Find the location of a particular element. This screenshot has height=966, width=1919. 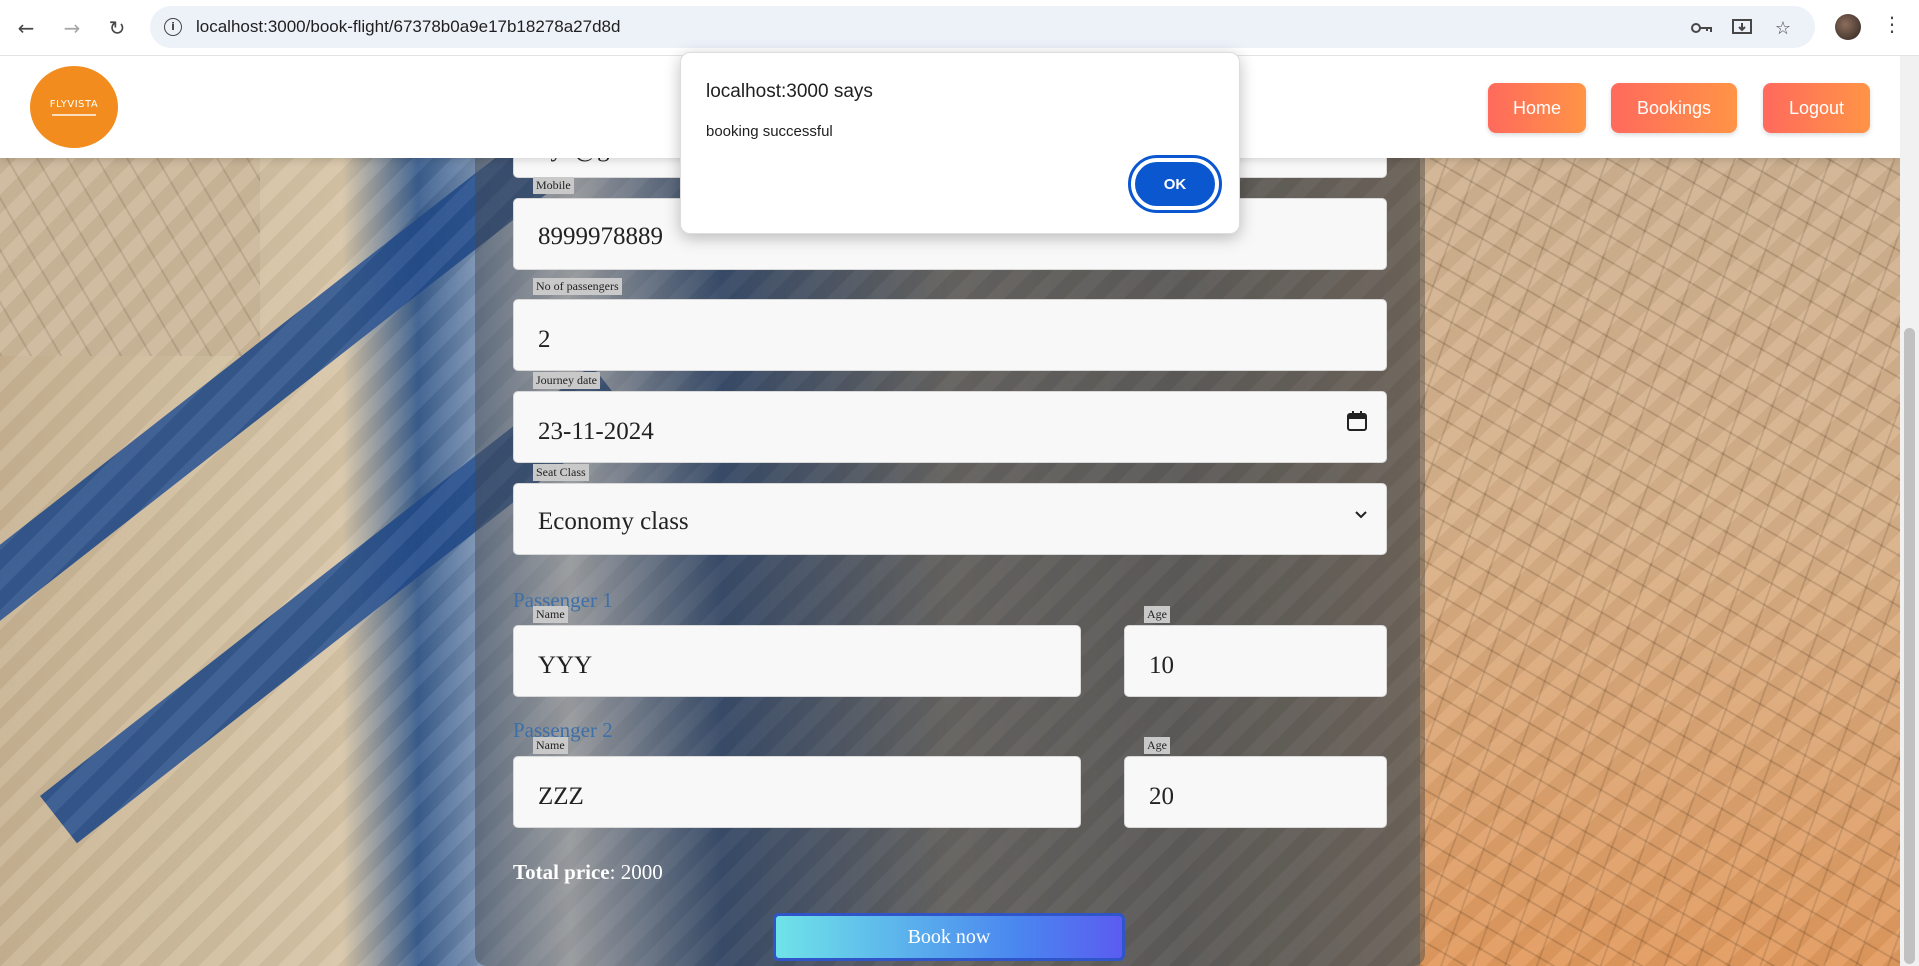

profile-avatar is located at coordinates (1848, 27).